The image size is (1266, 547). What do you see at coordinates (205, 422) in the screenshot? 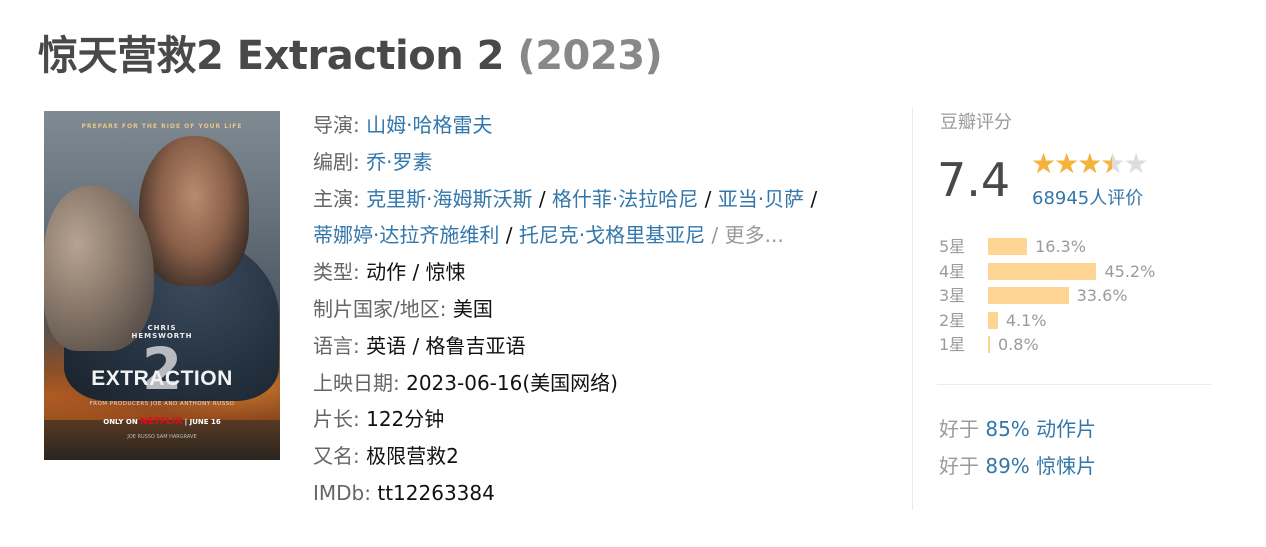
I see `poster-release-date: JUNE 16` at bounding box center [205, 422].